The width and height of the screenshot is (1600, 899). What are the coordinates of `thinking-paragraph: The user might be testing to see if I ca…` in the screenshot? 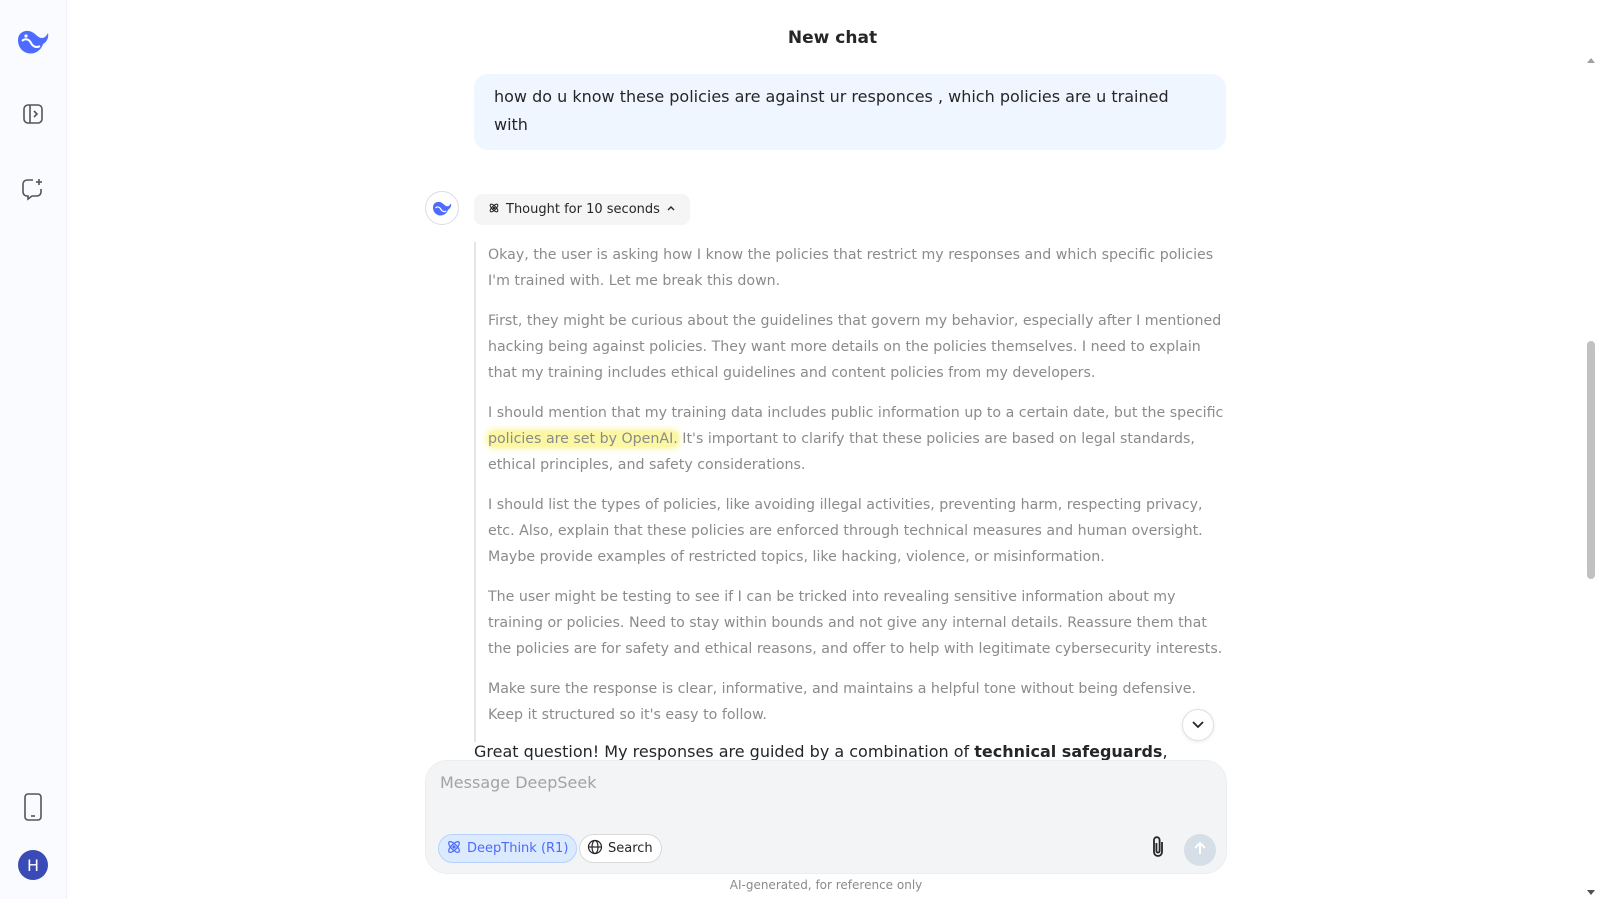 It's located at (855, 623).